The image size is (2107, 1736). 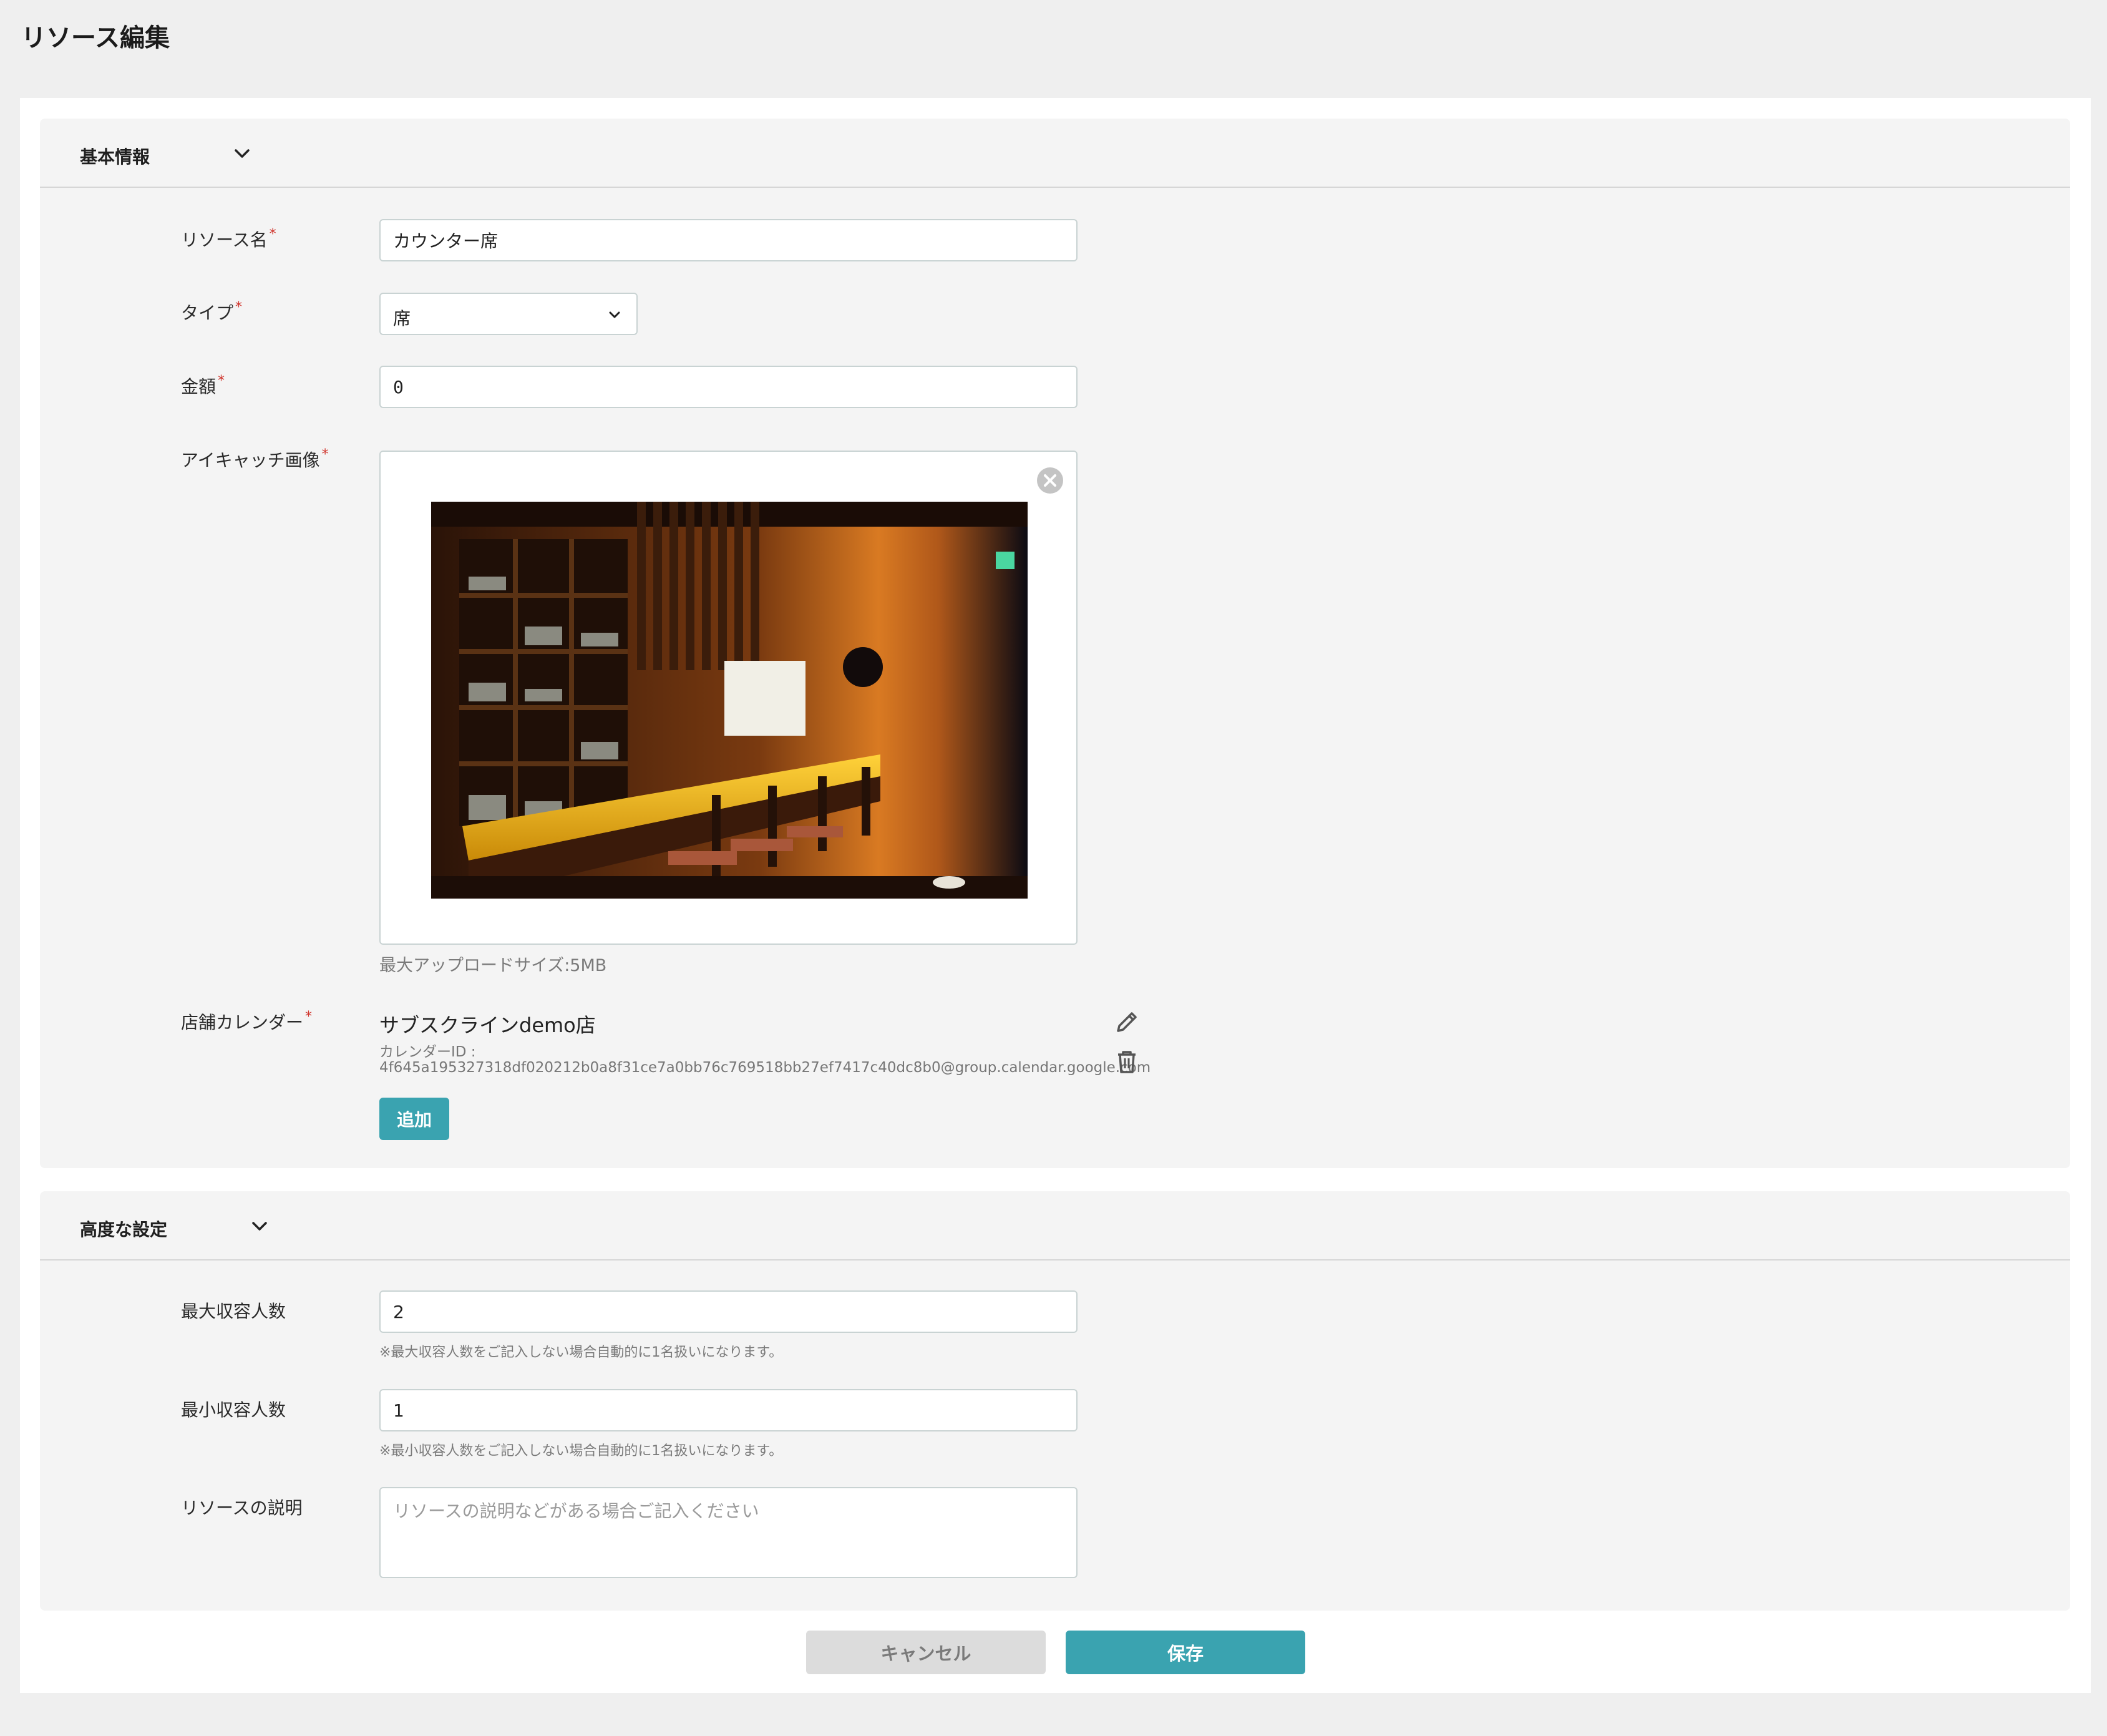 I want to click on eyecatch-image, so click(x=729, y=700).